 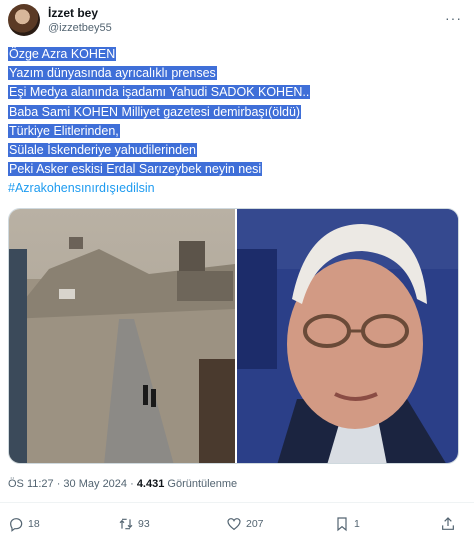 I want to click on share-icon, so click(x=448, y=523).